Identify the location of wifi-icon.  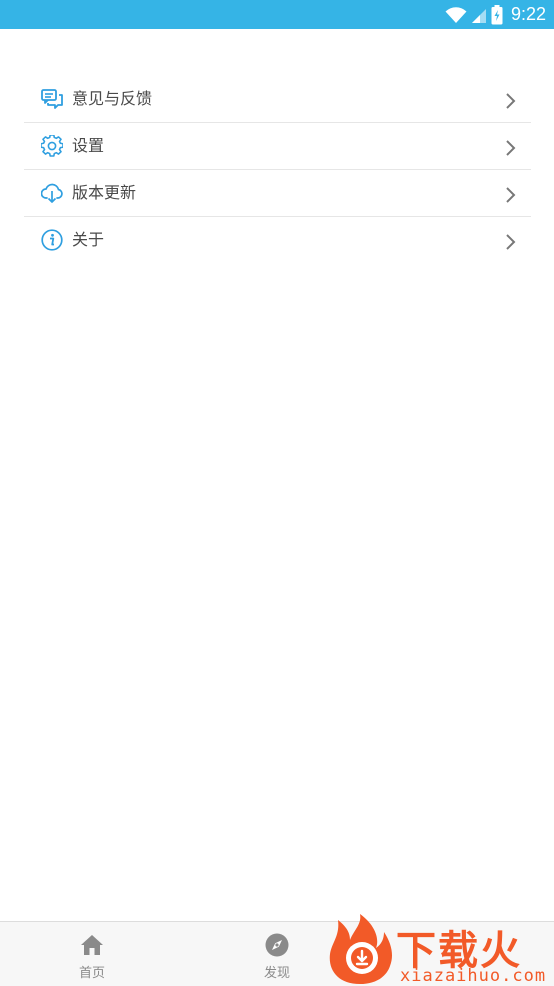
(456, 14).